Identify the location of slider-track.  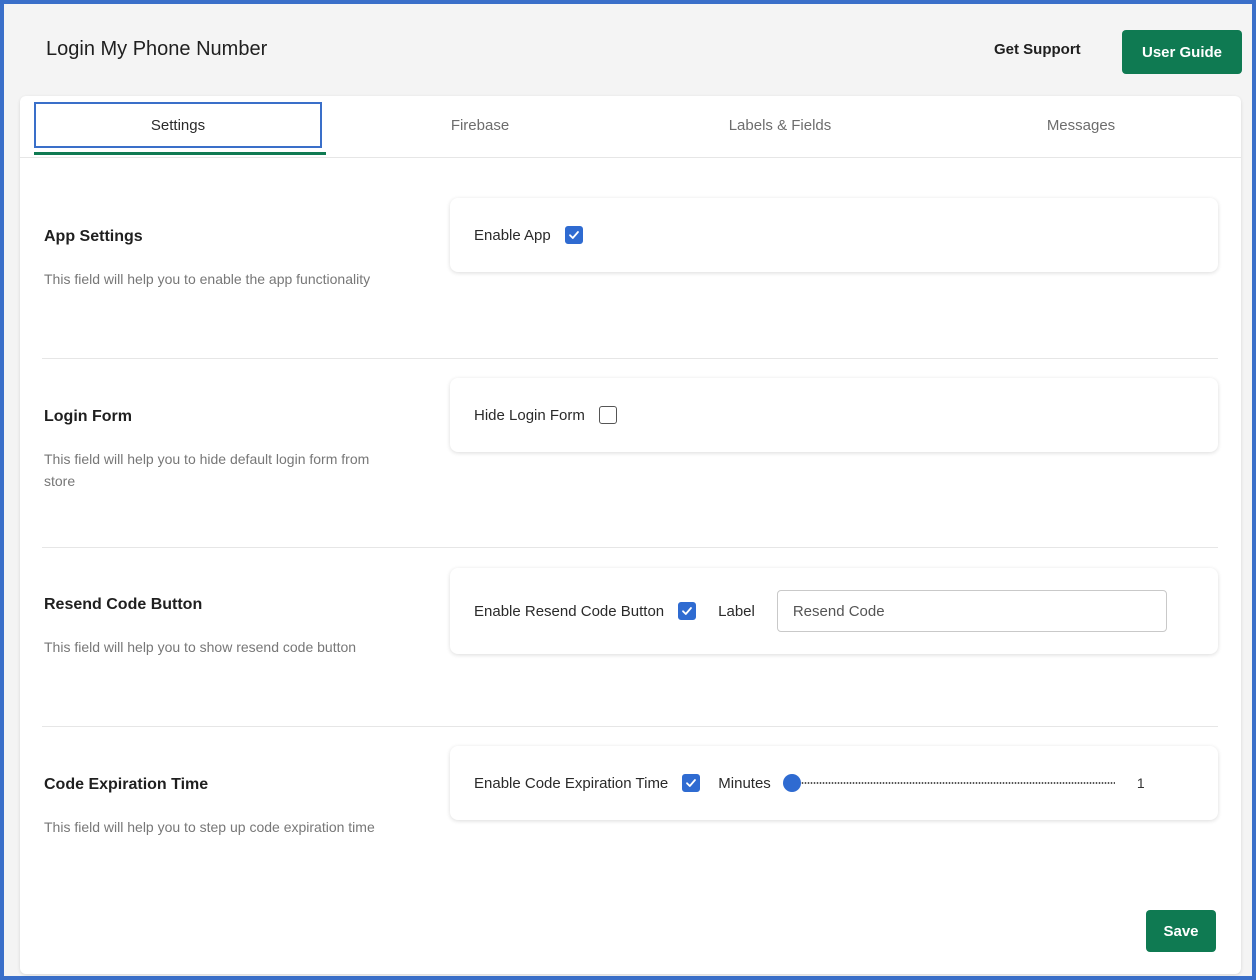
(948, 783).